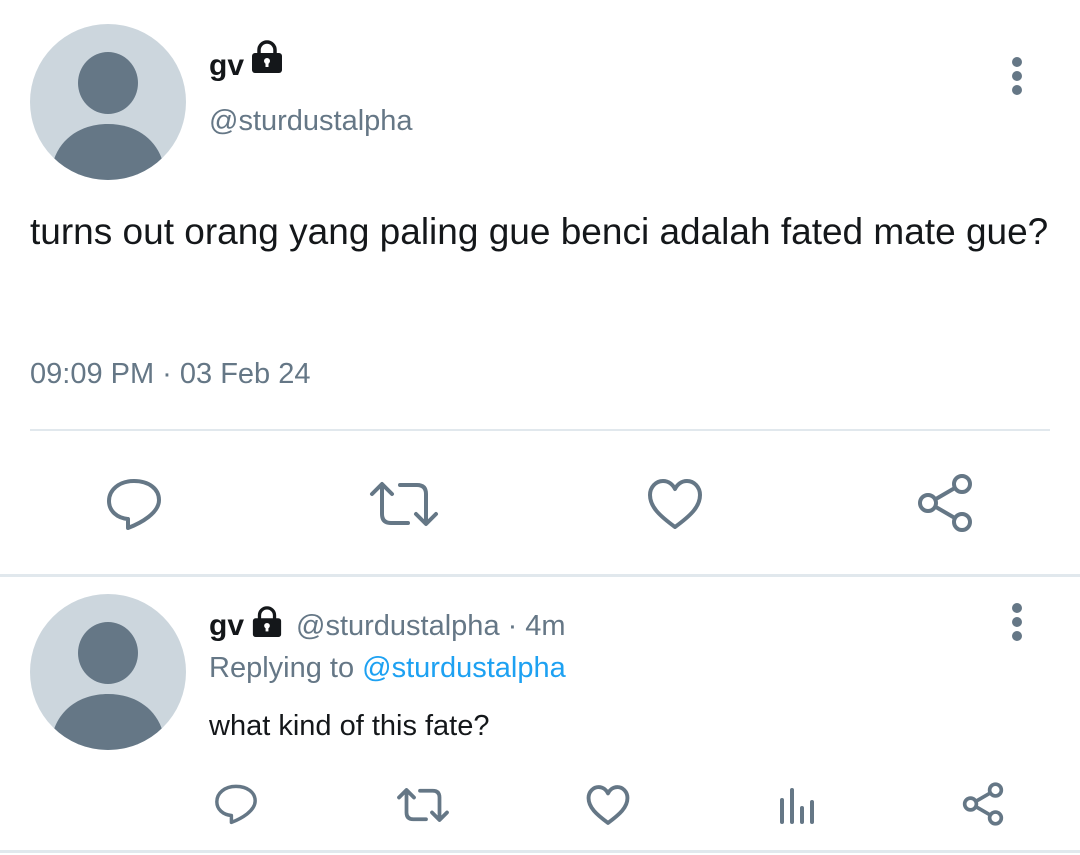 The image size is (1080, 855). I want to click on divider, so click(540, 430).